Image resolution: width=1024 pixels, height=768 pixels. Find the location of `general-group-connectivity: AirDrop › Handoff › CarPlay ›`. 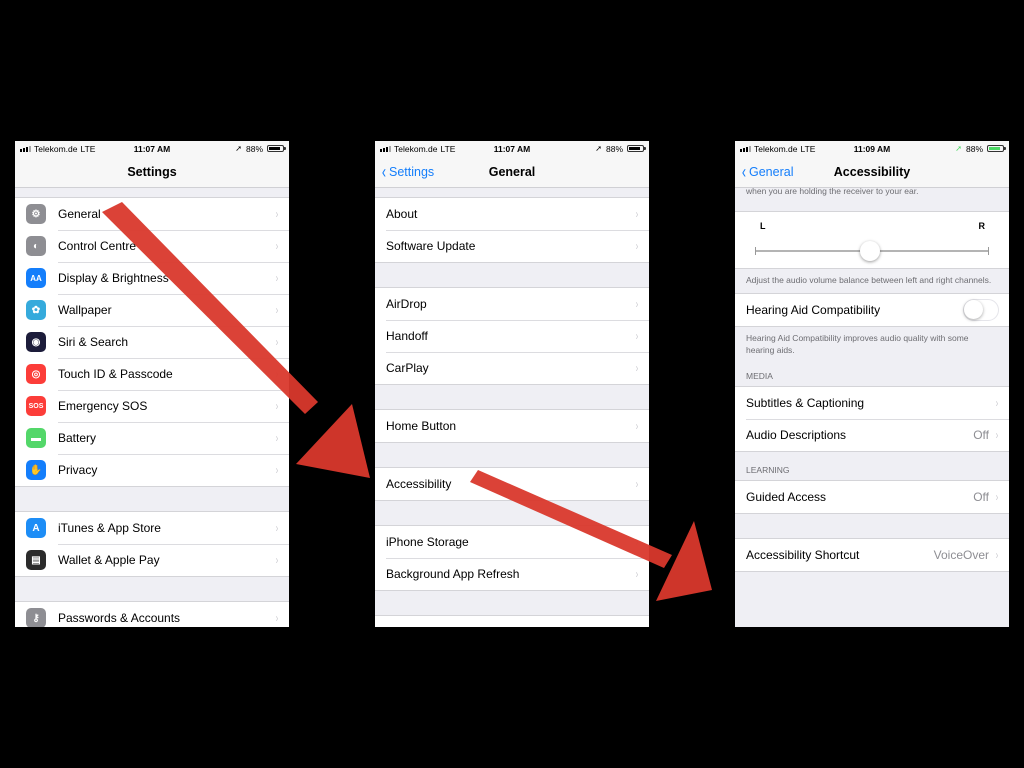

general-group-connectivity: AirDrop › Handoff › CarPlay › is located at coordinates (512, 336).